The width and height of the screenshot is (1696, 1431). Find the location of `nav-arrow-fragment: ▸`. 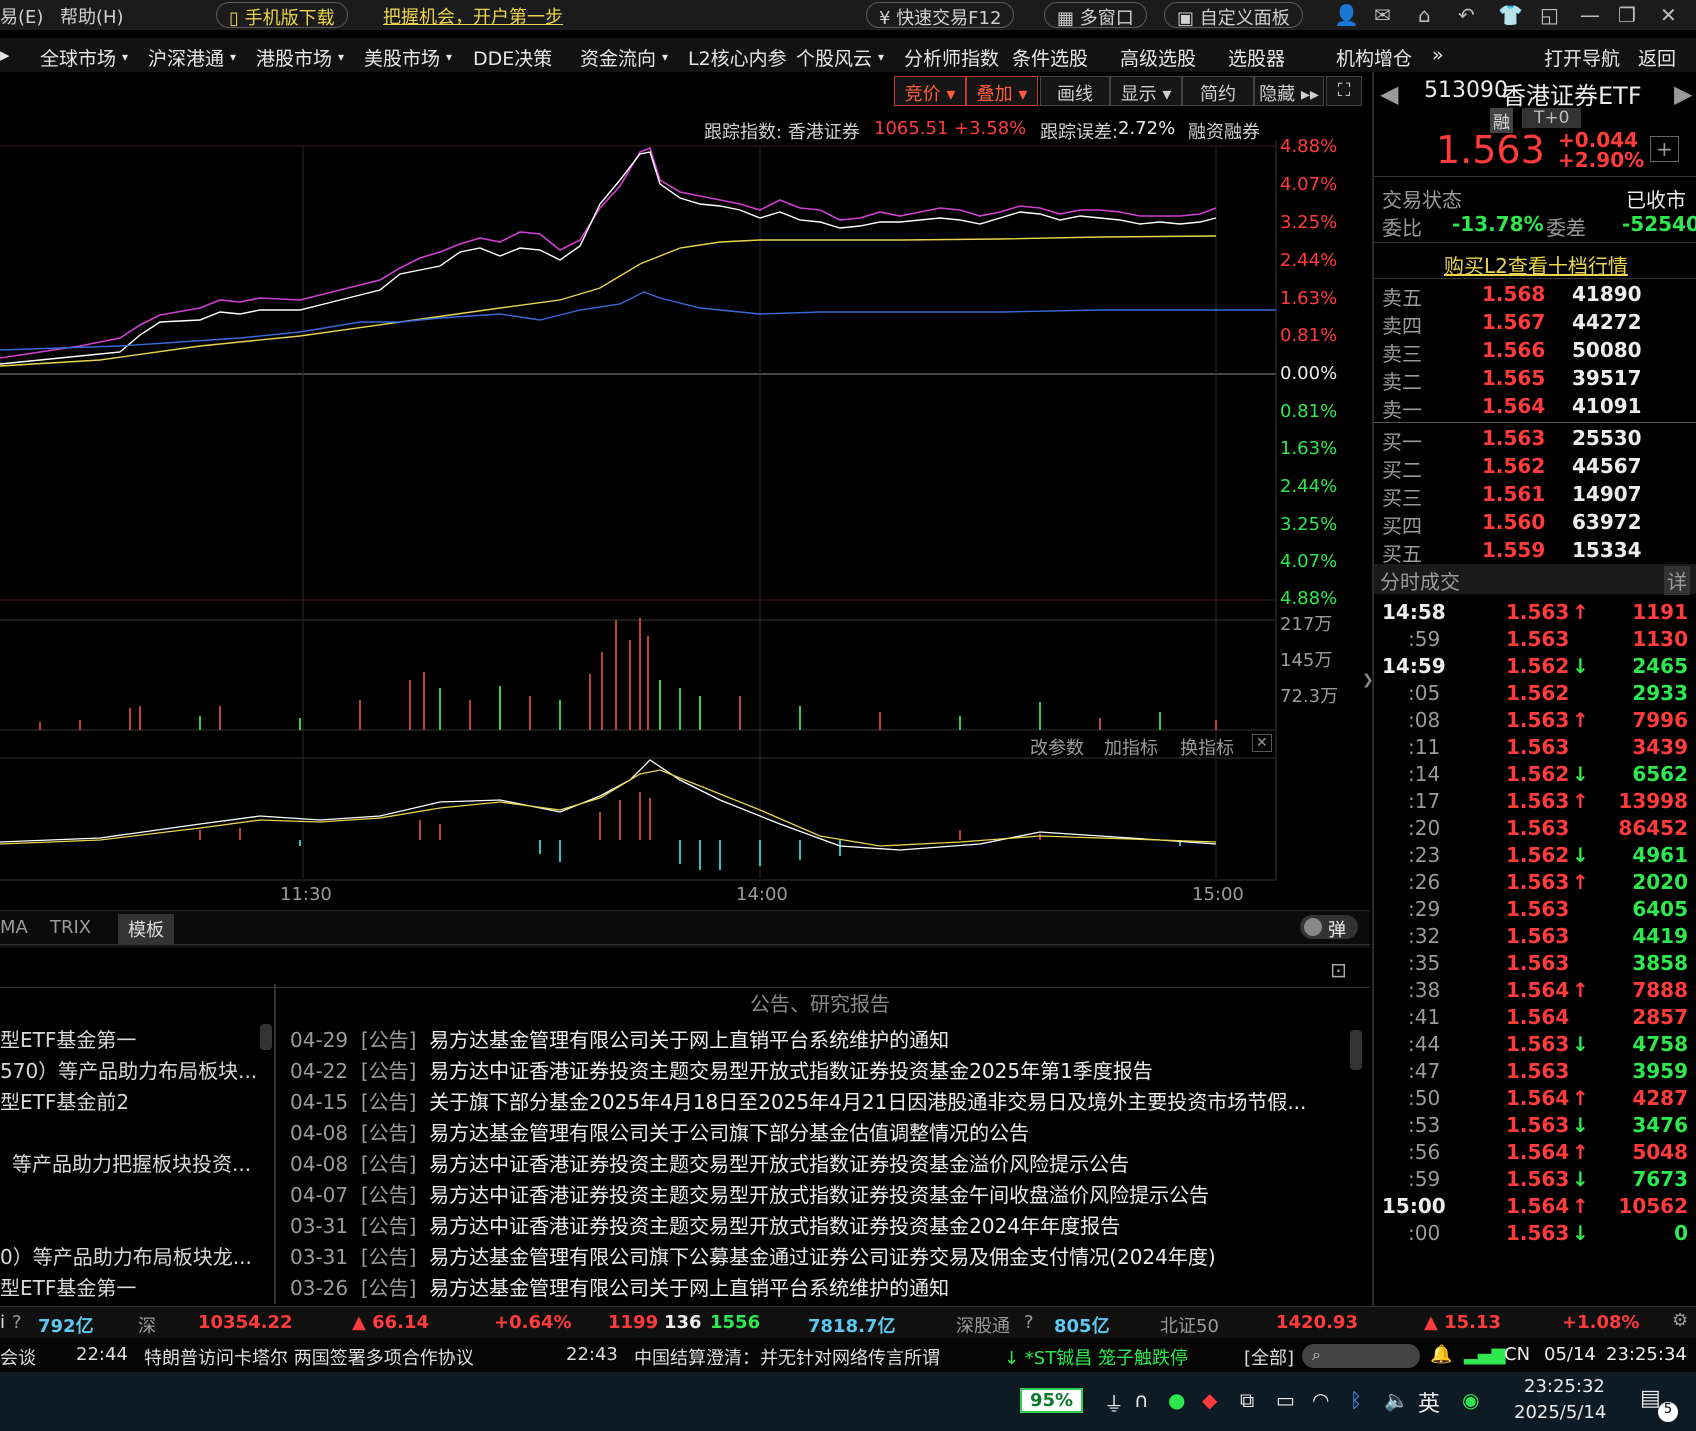

nav-arrow-fragment: ▸ is located at coordinates (5, 55).